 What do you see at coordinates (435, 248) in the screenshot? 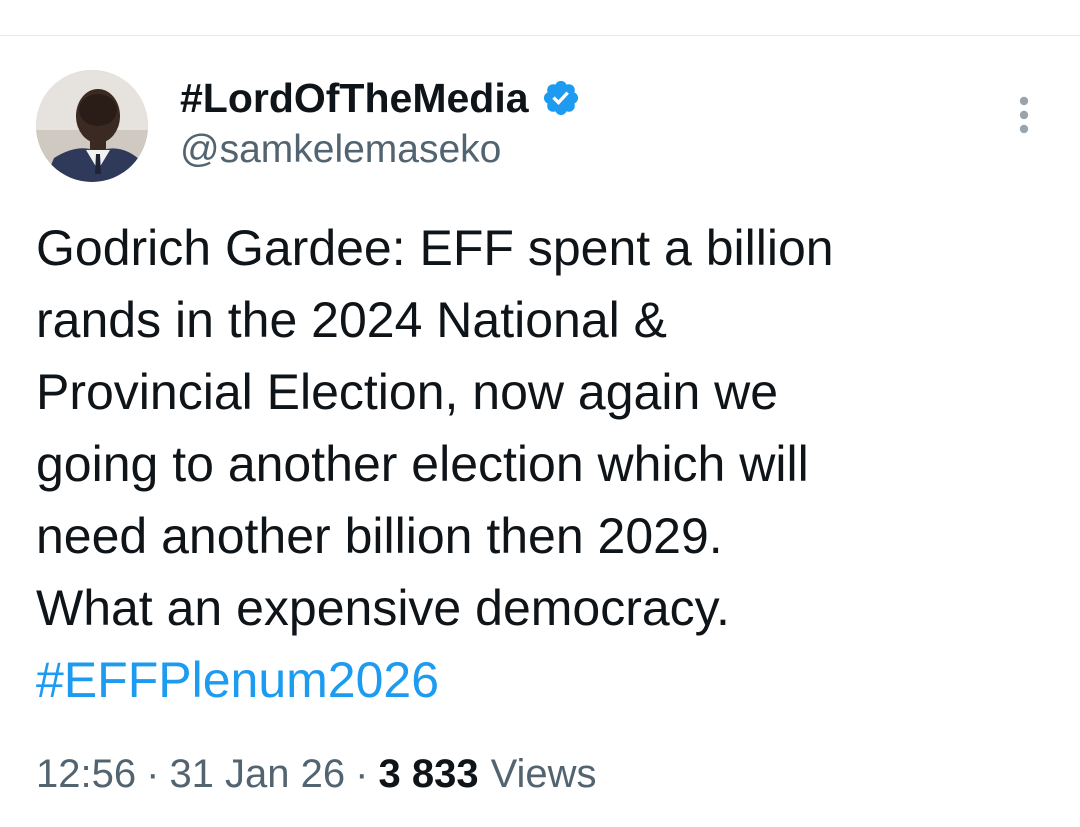
I see `tweet-text-line: Godrich Gardee: EFF spent a billion` at bounding box center [435, 248].